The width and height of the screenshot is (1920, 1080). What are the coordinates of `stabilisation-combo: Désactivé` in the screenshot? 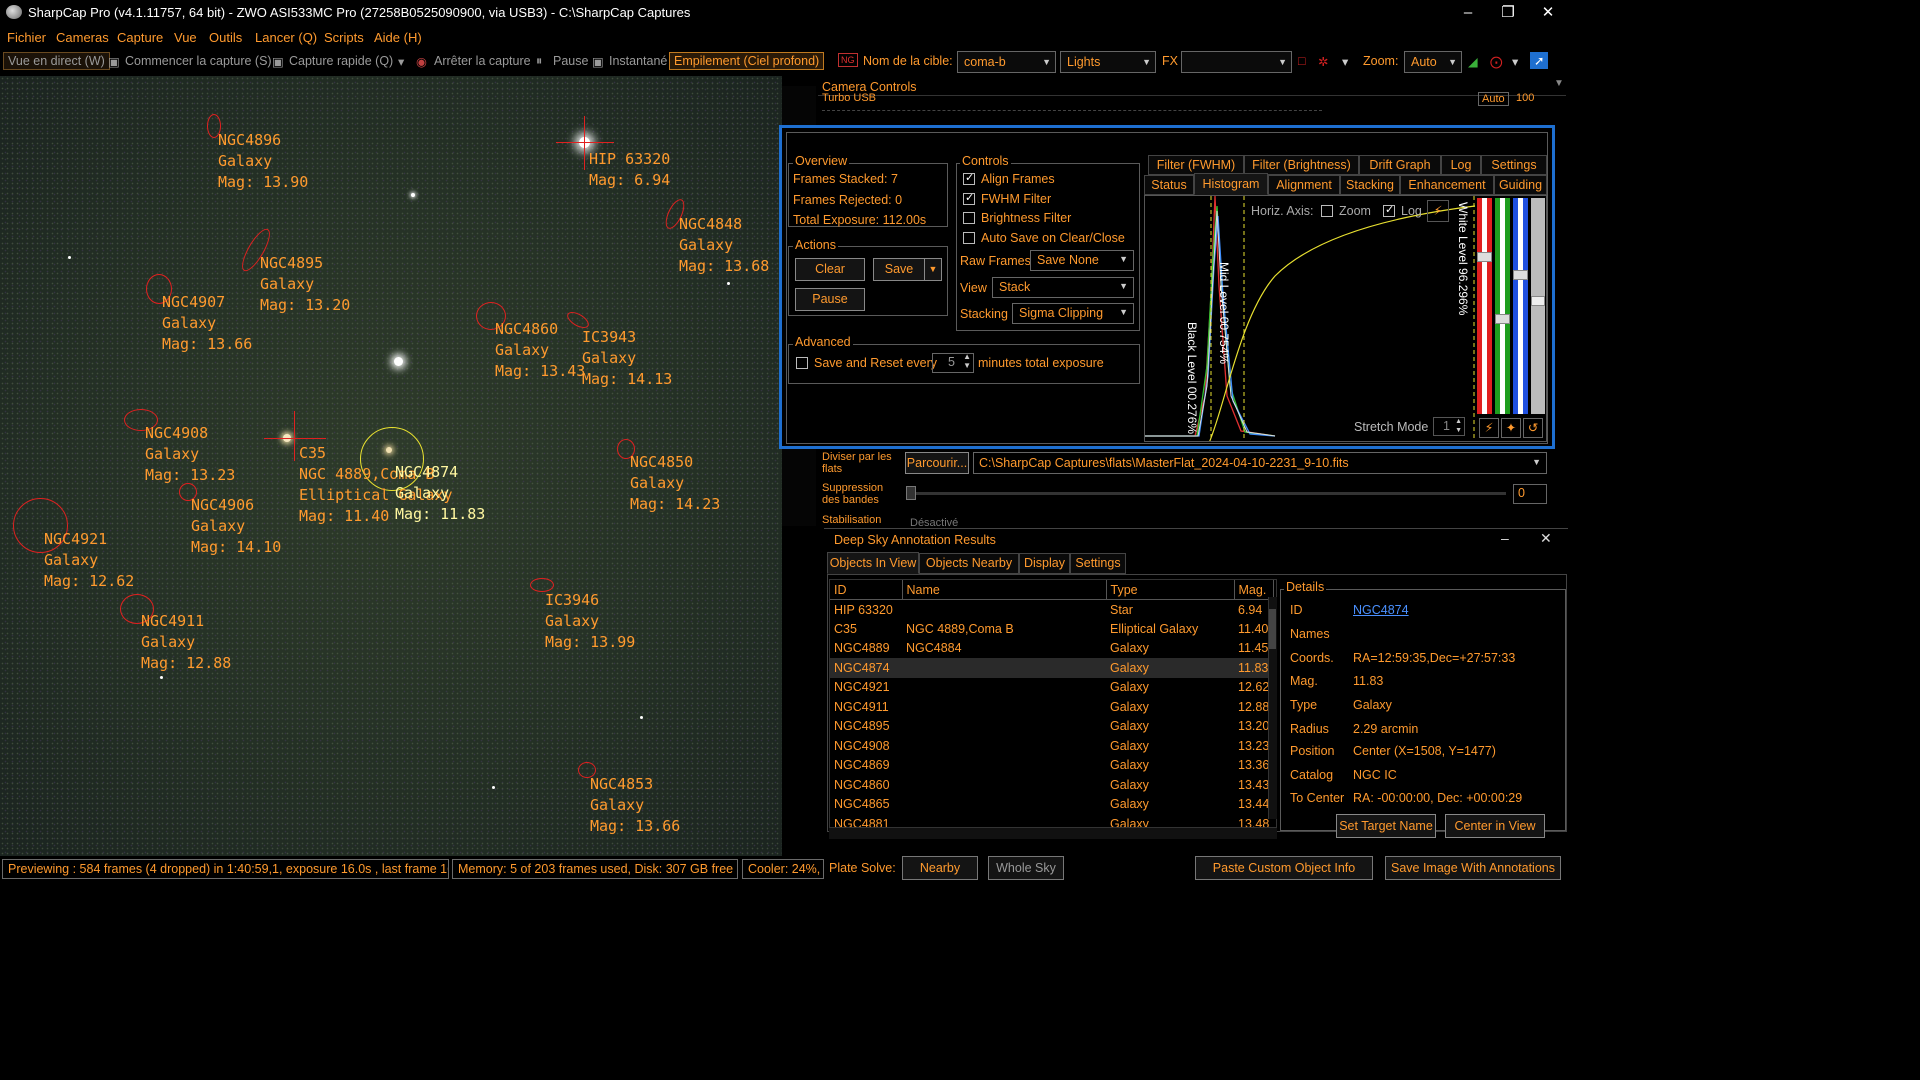 It's located at (1226, 522).